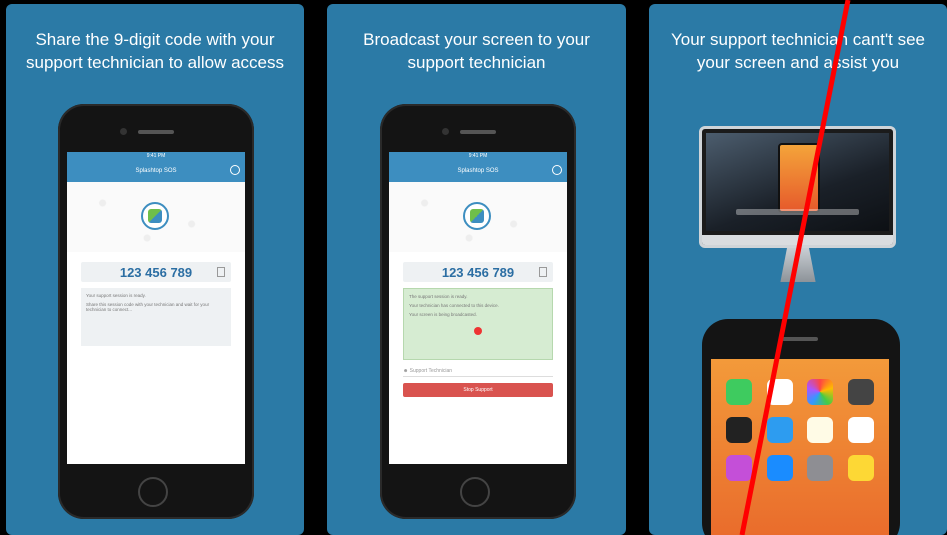 The width and height of the screenshot is (947, 535). Describe the element at coordinates (431, 371) in the screenshot. I see `technician-label: Support Technician` at that location.